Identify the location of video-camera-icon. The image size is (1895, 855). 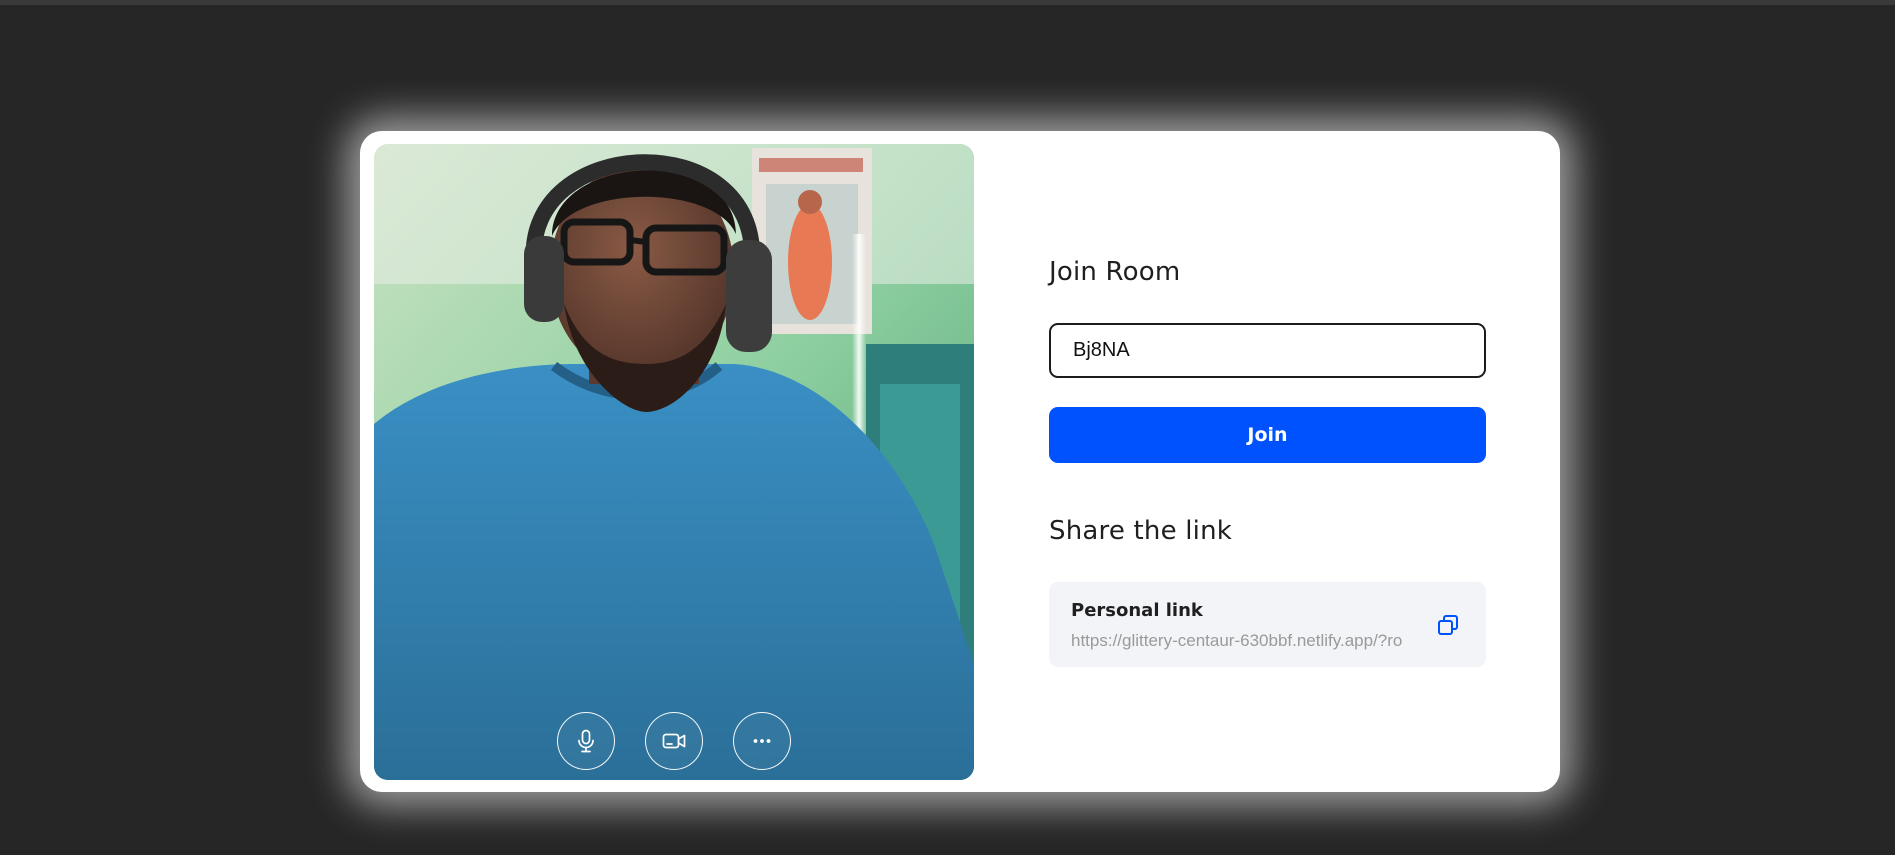
(674, 741).